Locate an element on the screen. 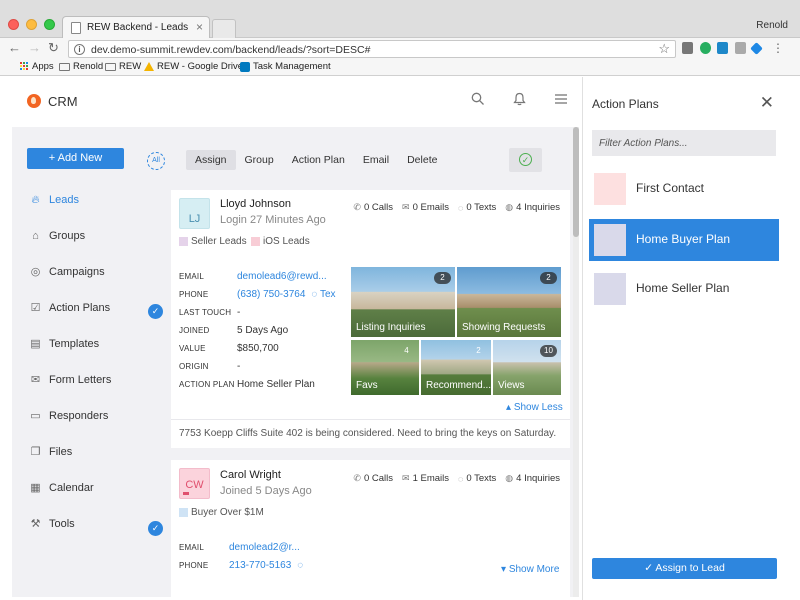 The image size is (800, 600). plan-item-home-seller: Home Seller Plan is located at coordinates (684, 289).